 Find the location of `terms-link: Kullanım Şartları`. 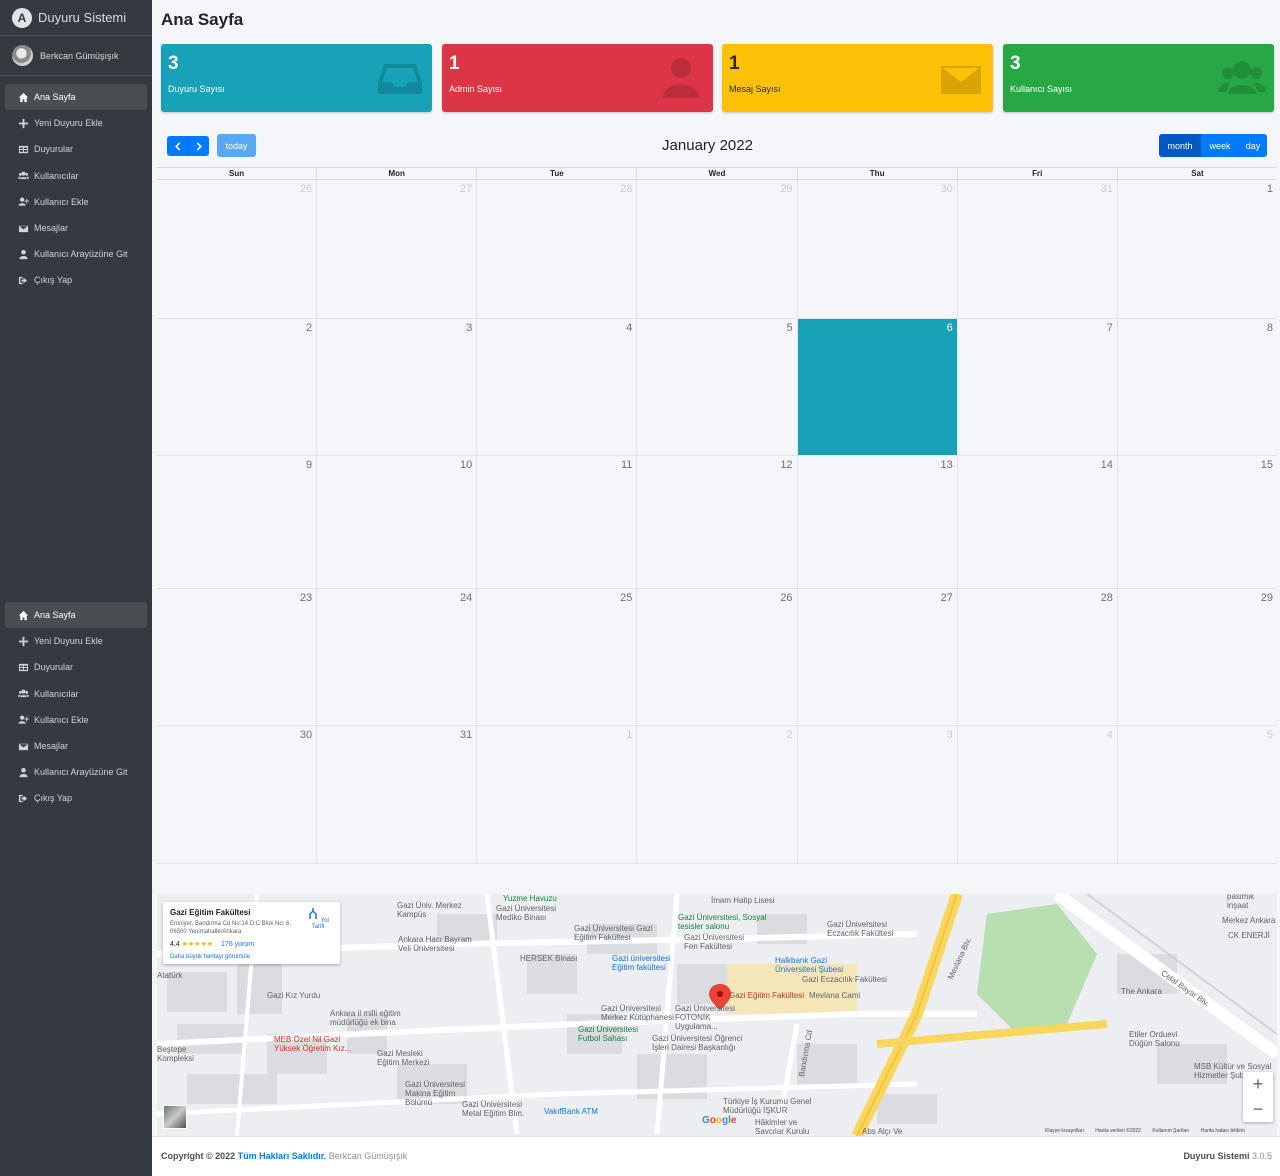

terms-link: Kullanım Şartları is located at coordinates (1170, 1131).